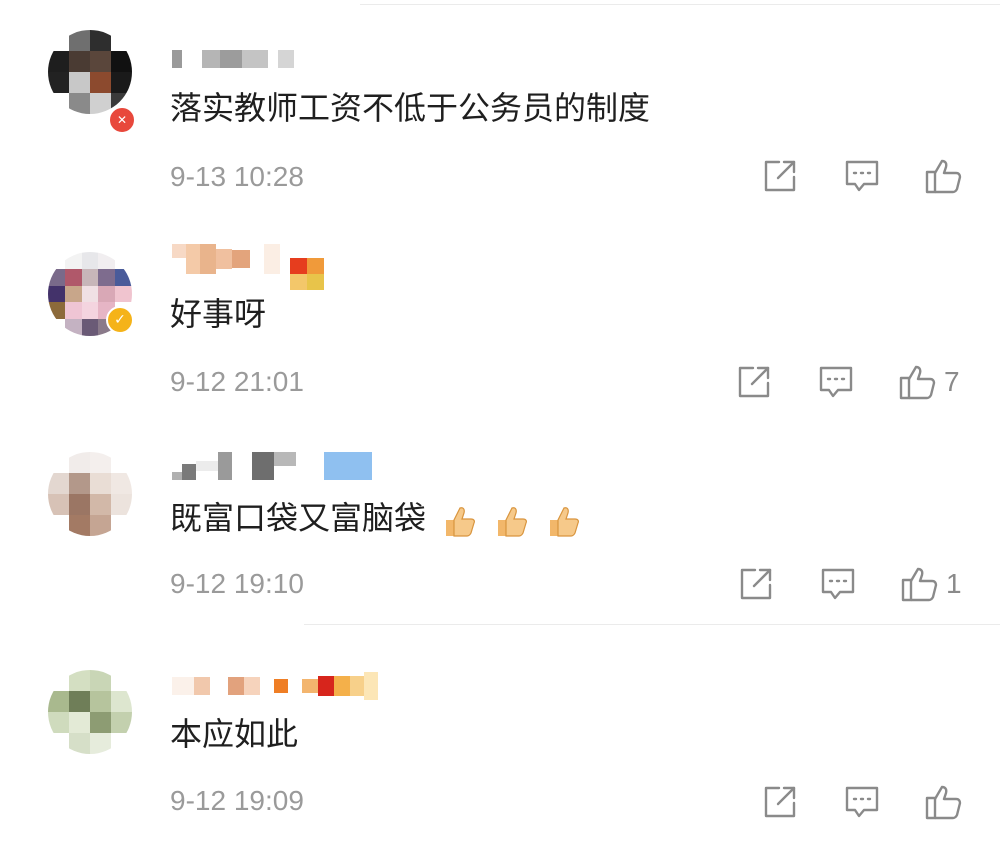 This screenshot has height=848, width=1000. Describe the element at coordinates (120, 320) in the screenshot. I see `verified-check-badge-icon: ✓` at that location.